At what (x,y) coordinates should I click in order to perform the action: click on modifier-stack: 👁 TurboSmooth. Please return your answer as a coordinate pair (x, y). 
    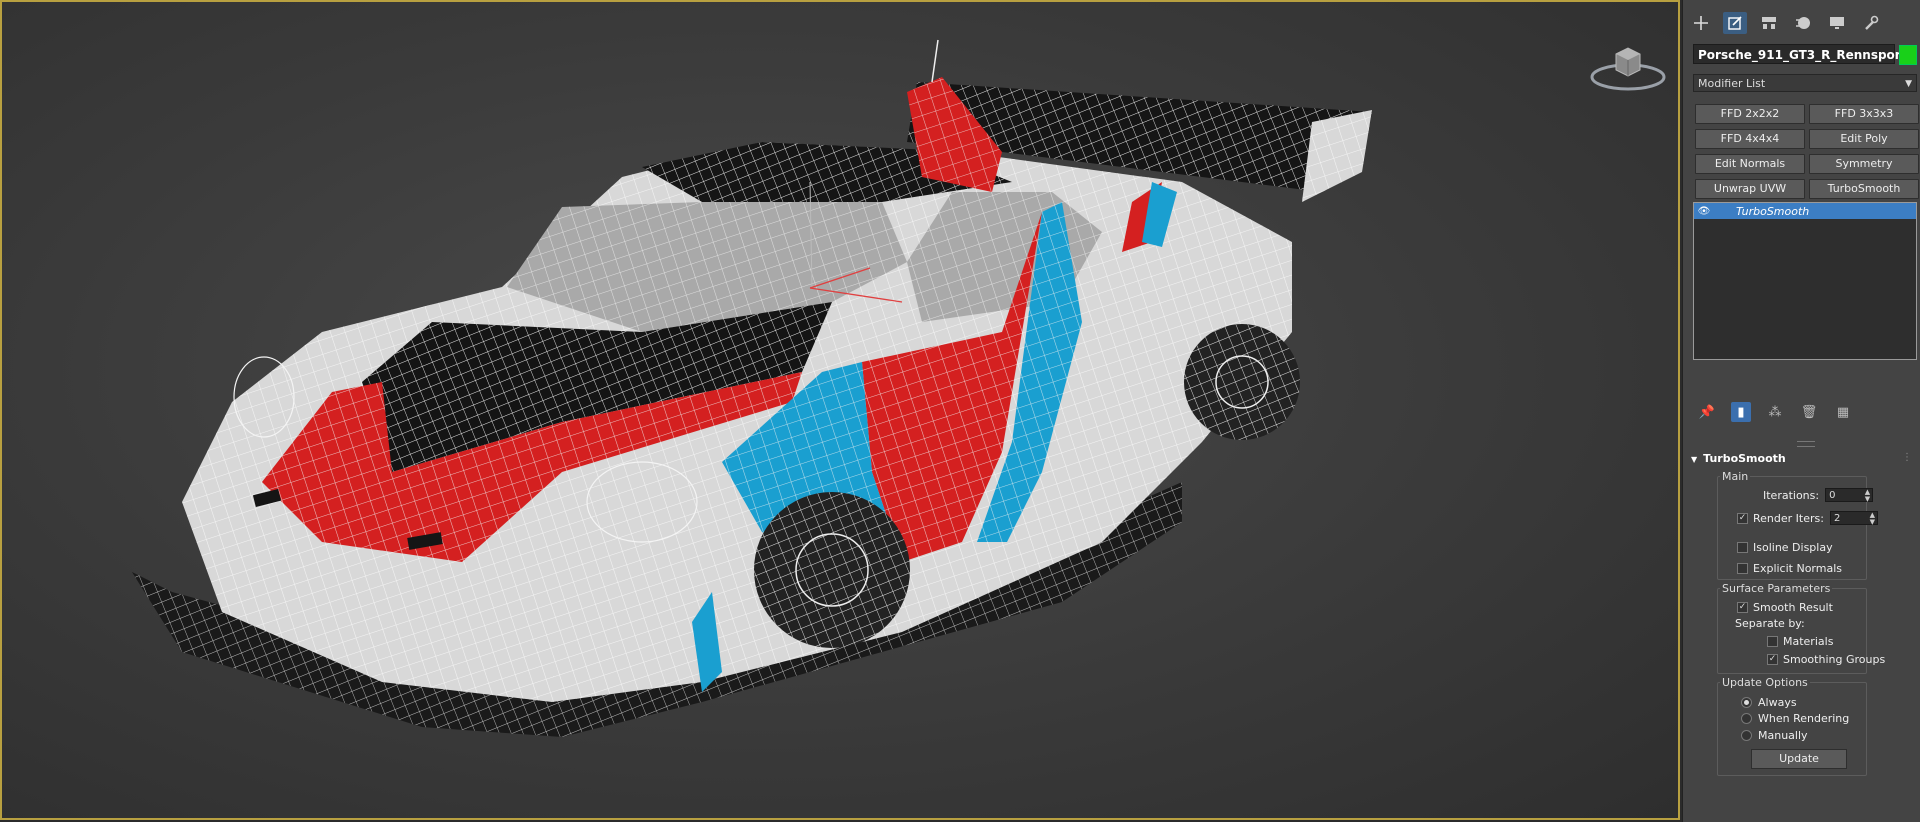
    Looking at the image, I should click on (1805, 281).